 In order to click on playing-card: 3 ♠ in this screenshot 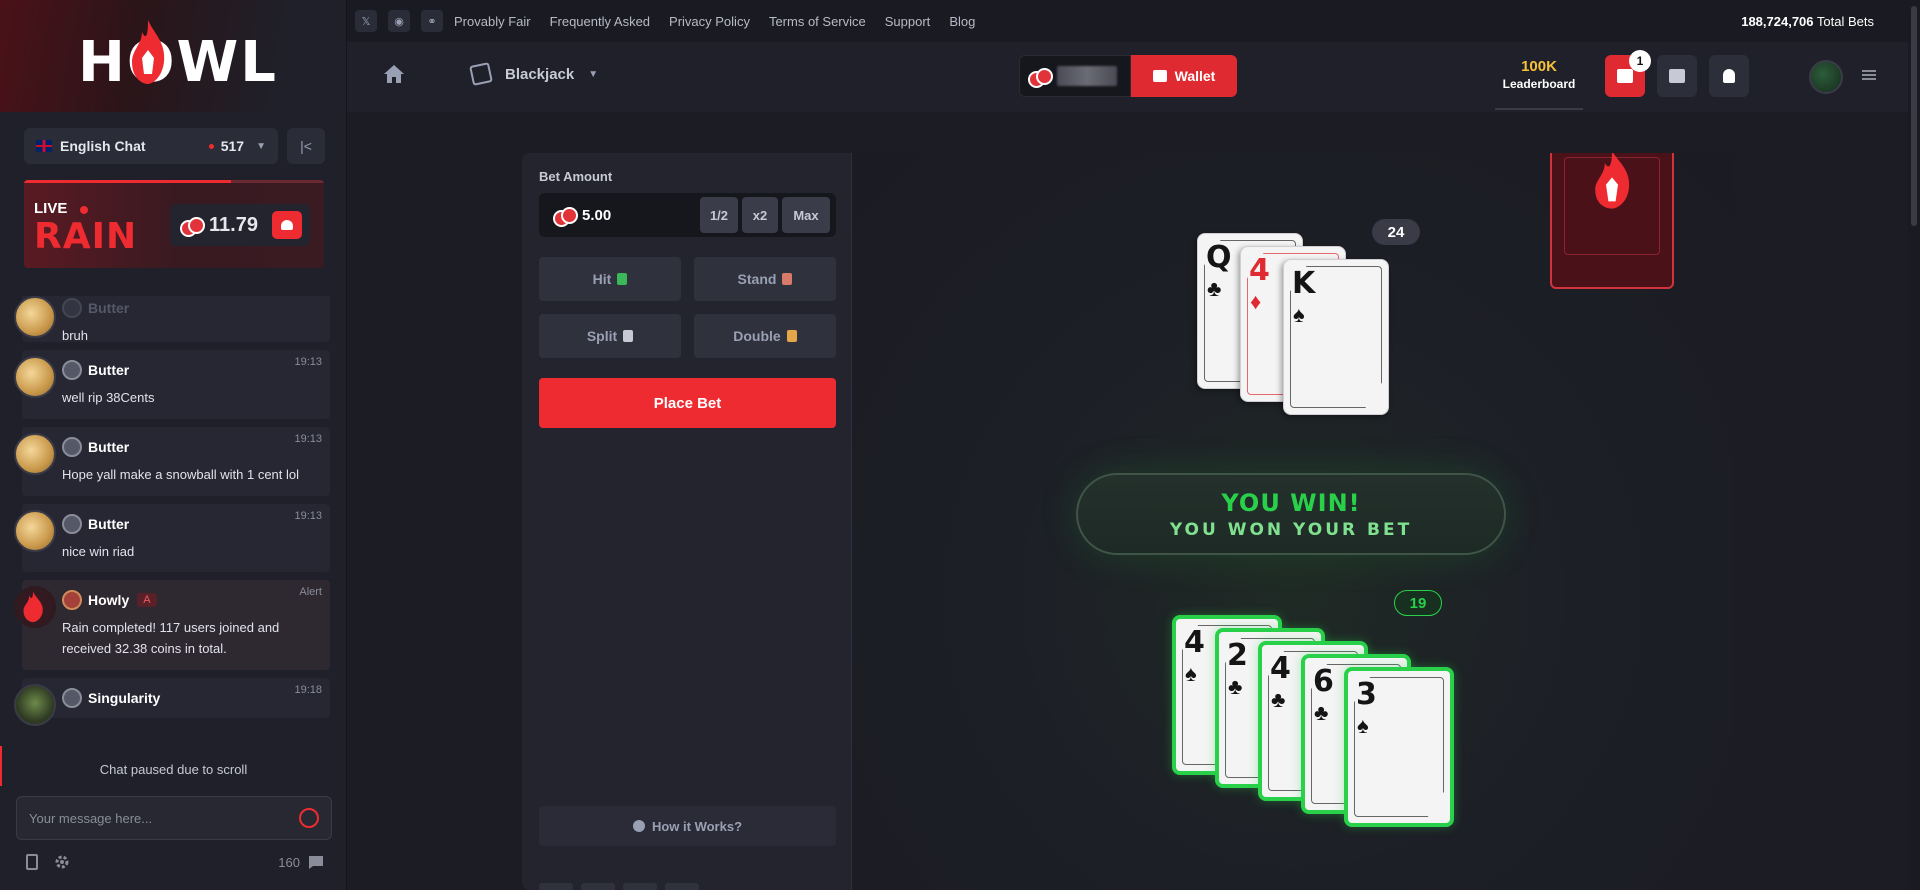, I will do `click(1399, 747)`.